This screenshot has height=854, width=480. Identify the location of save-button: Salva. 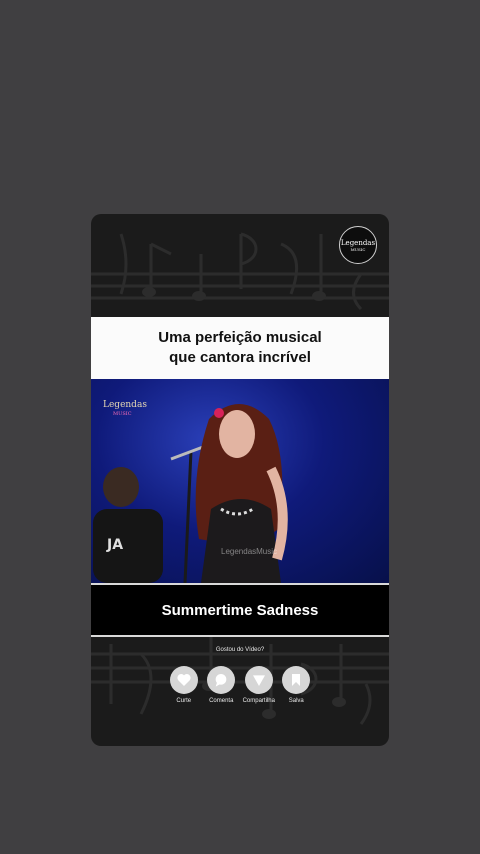
(297, 685).